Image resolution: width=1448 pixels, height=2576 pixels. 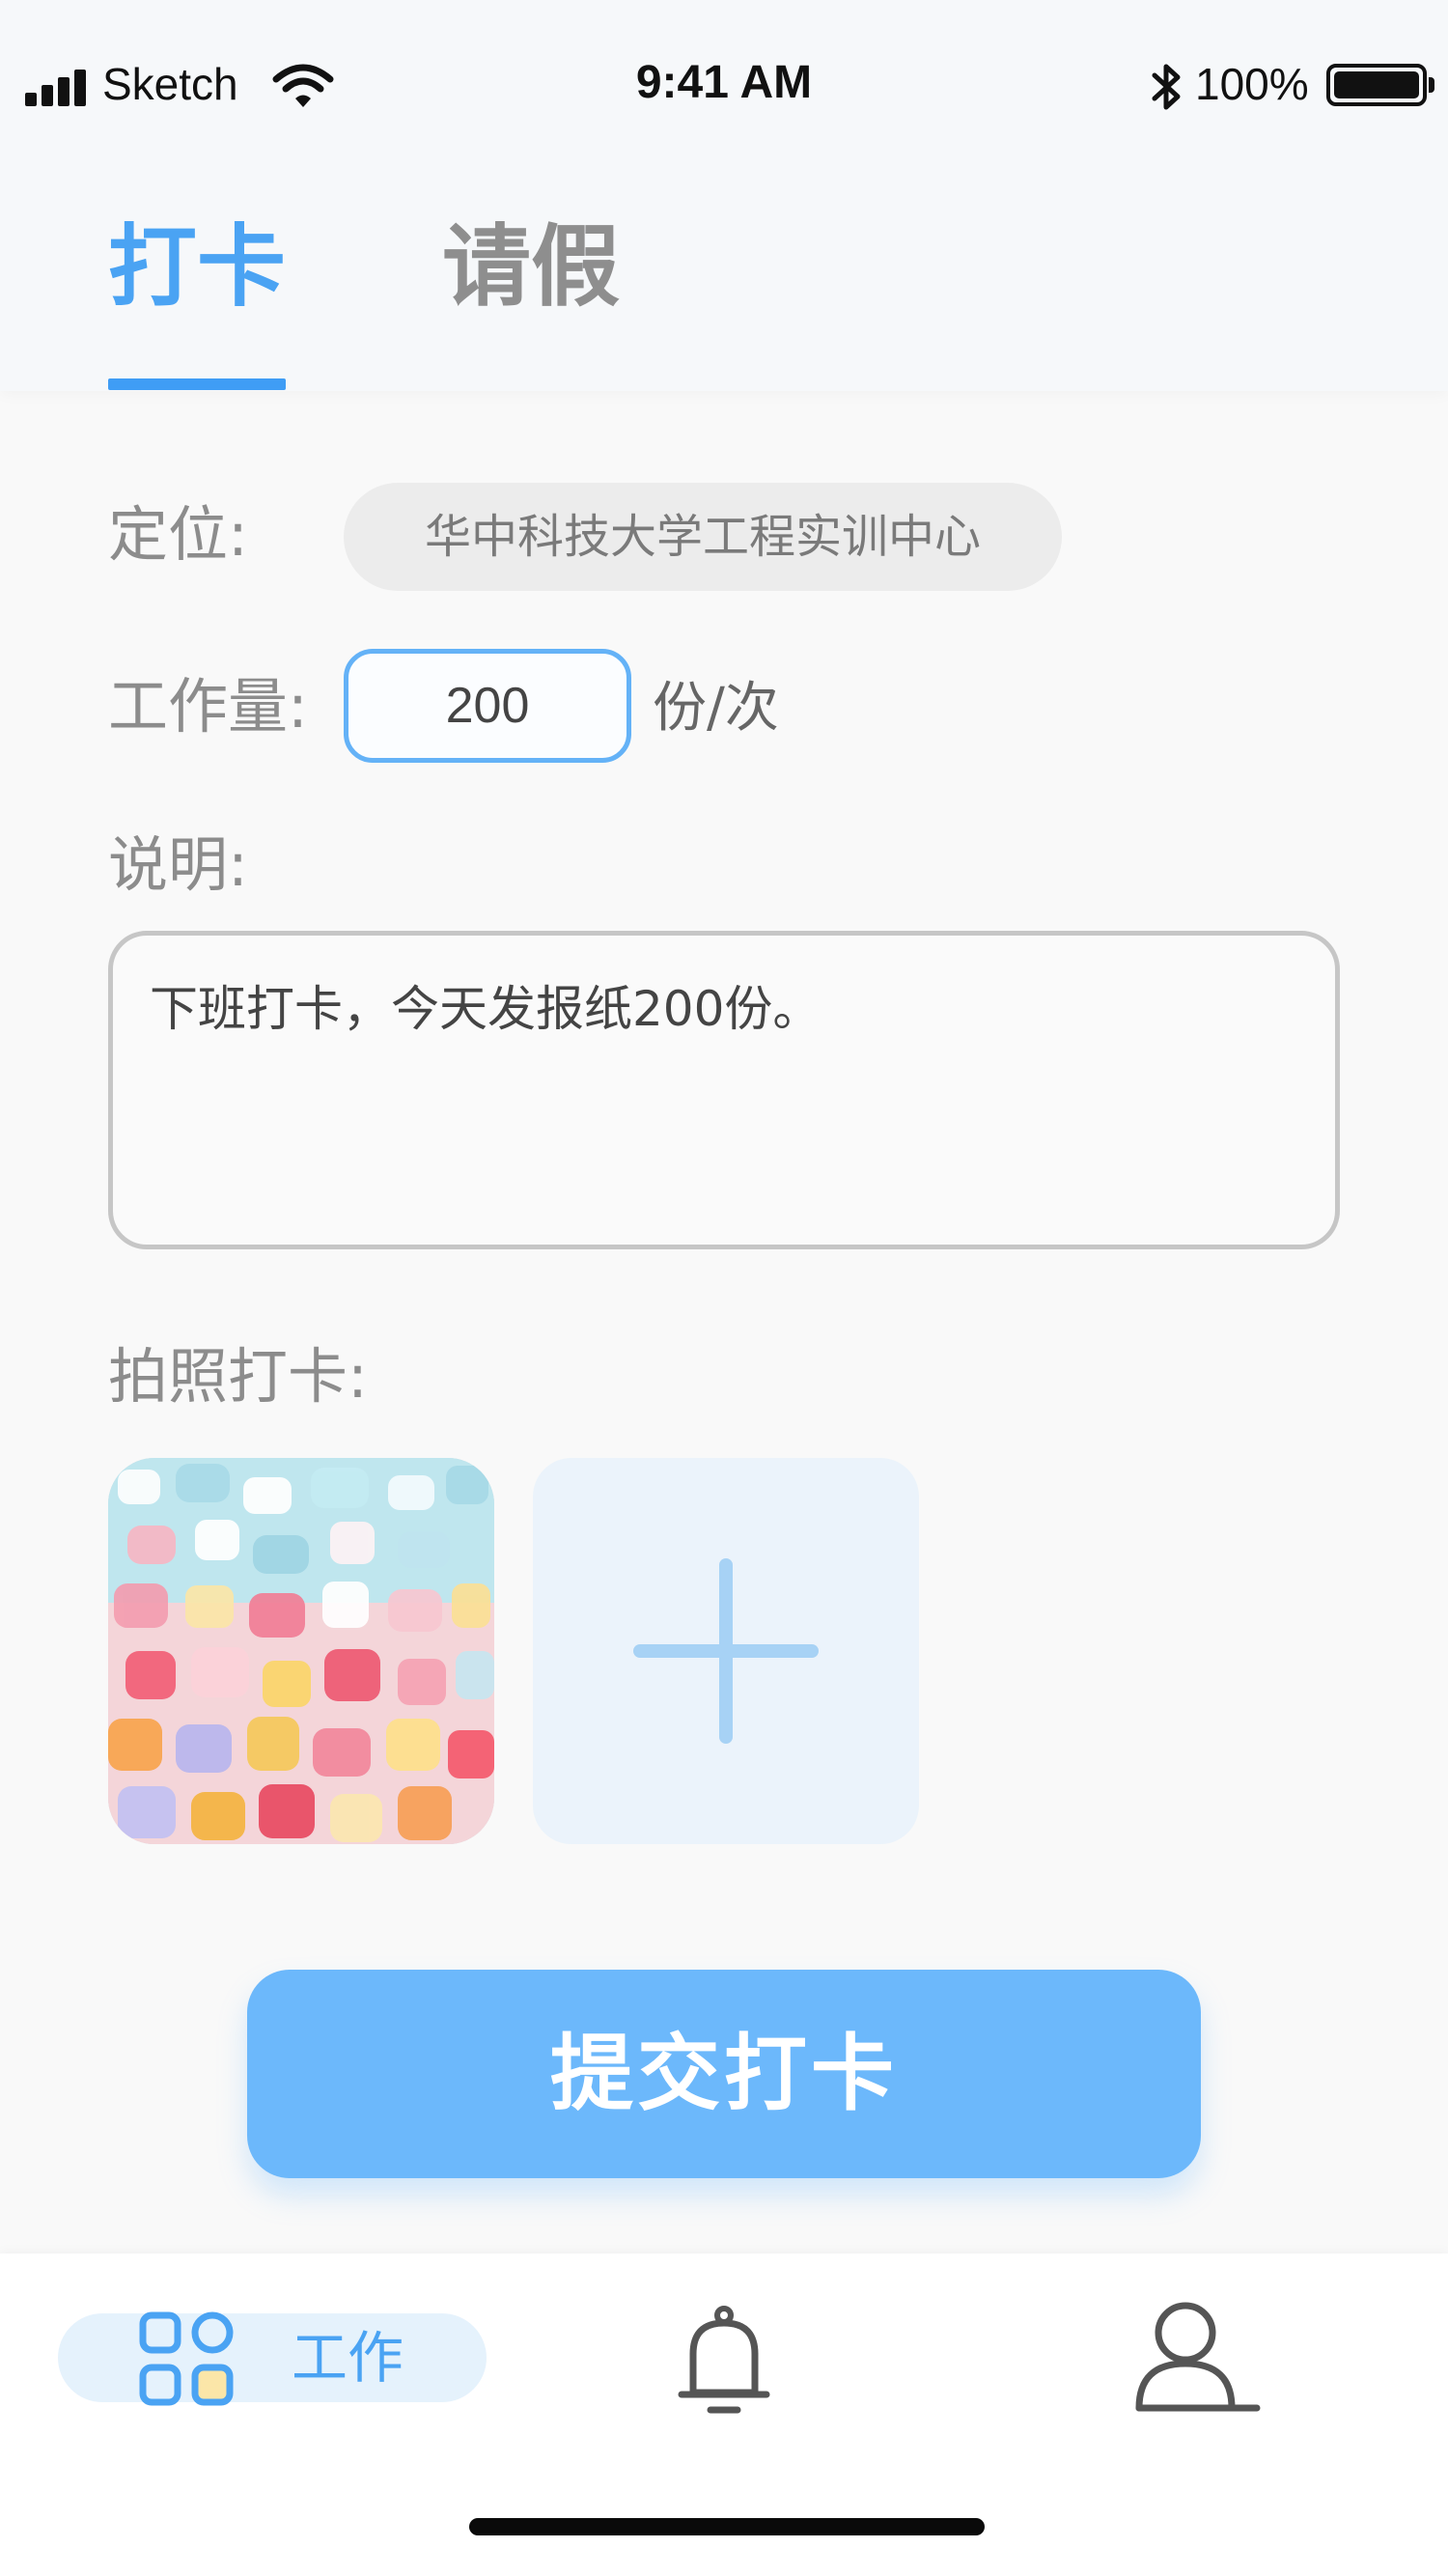 What do you see at coordinates (1196, 2360) in the screenshot?
I see `user-icon` at bounding box center [1196, 2360].